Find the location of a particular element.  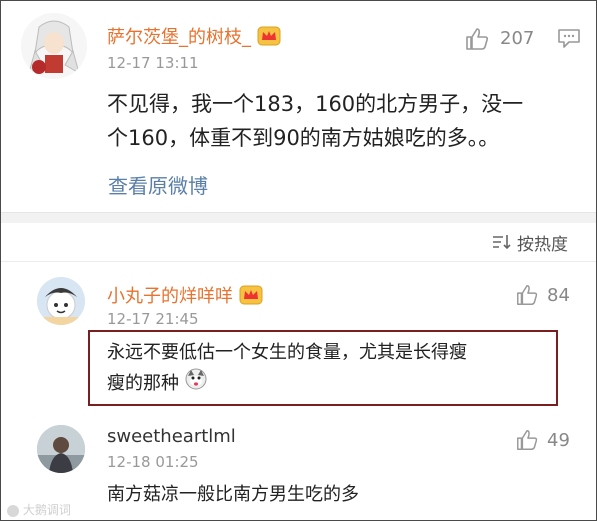

like-button: 49 is located at coordinates (550, 442).